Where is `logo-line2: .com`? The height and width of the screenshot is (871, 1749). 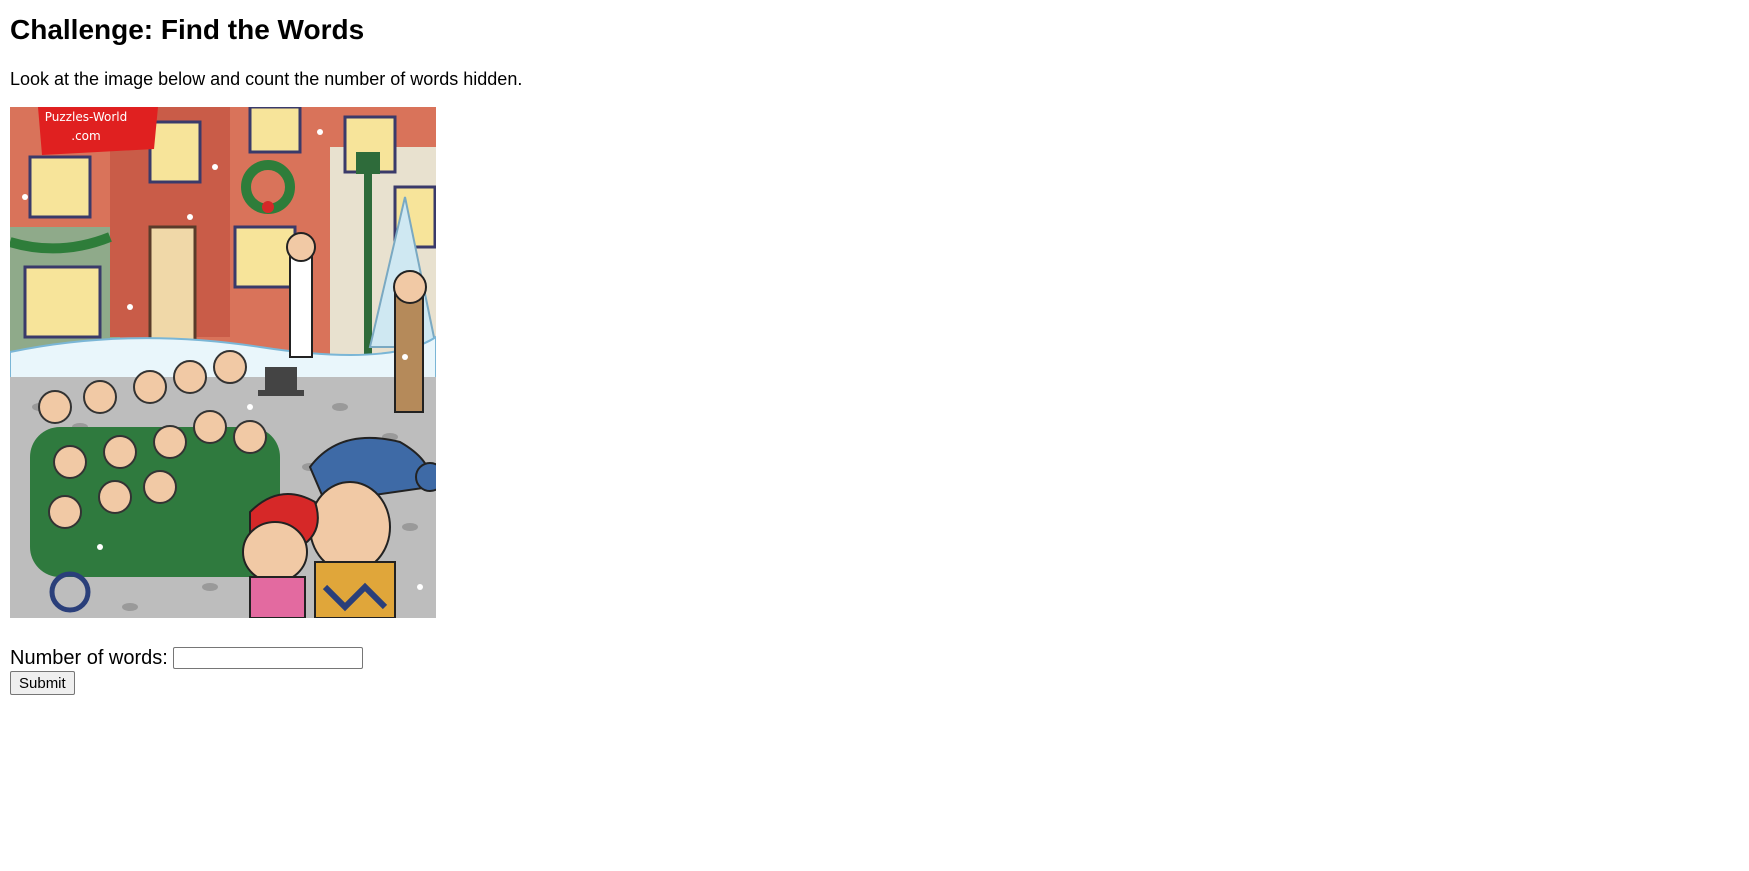
logo-line2: .com is located at coordinates (85, 136).